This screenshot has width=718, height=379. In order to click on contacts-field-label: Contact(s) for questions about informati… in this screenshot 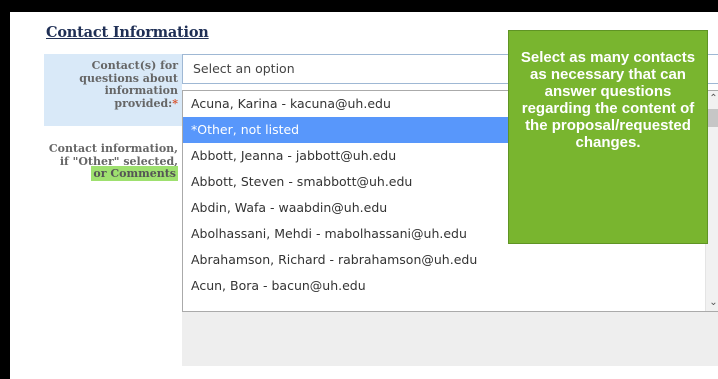, I will do `click(113, 90)`.